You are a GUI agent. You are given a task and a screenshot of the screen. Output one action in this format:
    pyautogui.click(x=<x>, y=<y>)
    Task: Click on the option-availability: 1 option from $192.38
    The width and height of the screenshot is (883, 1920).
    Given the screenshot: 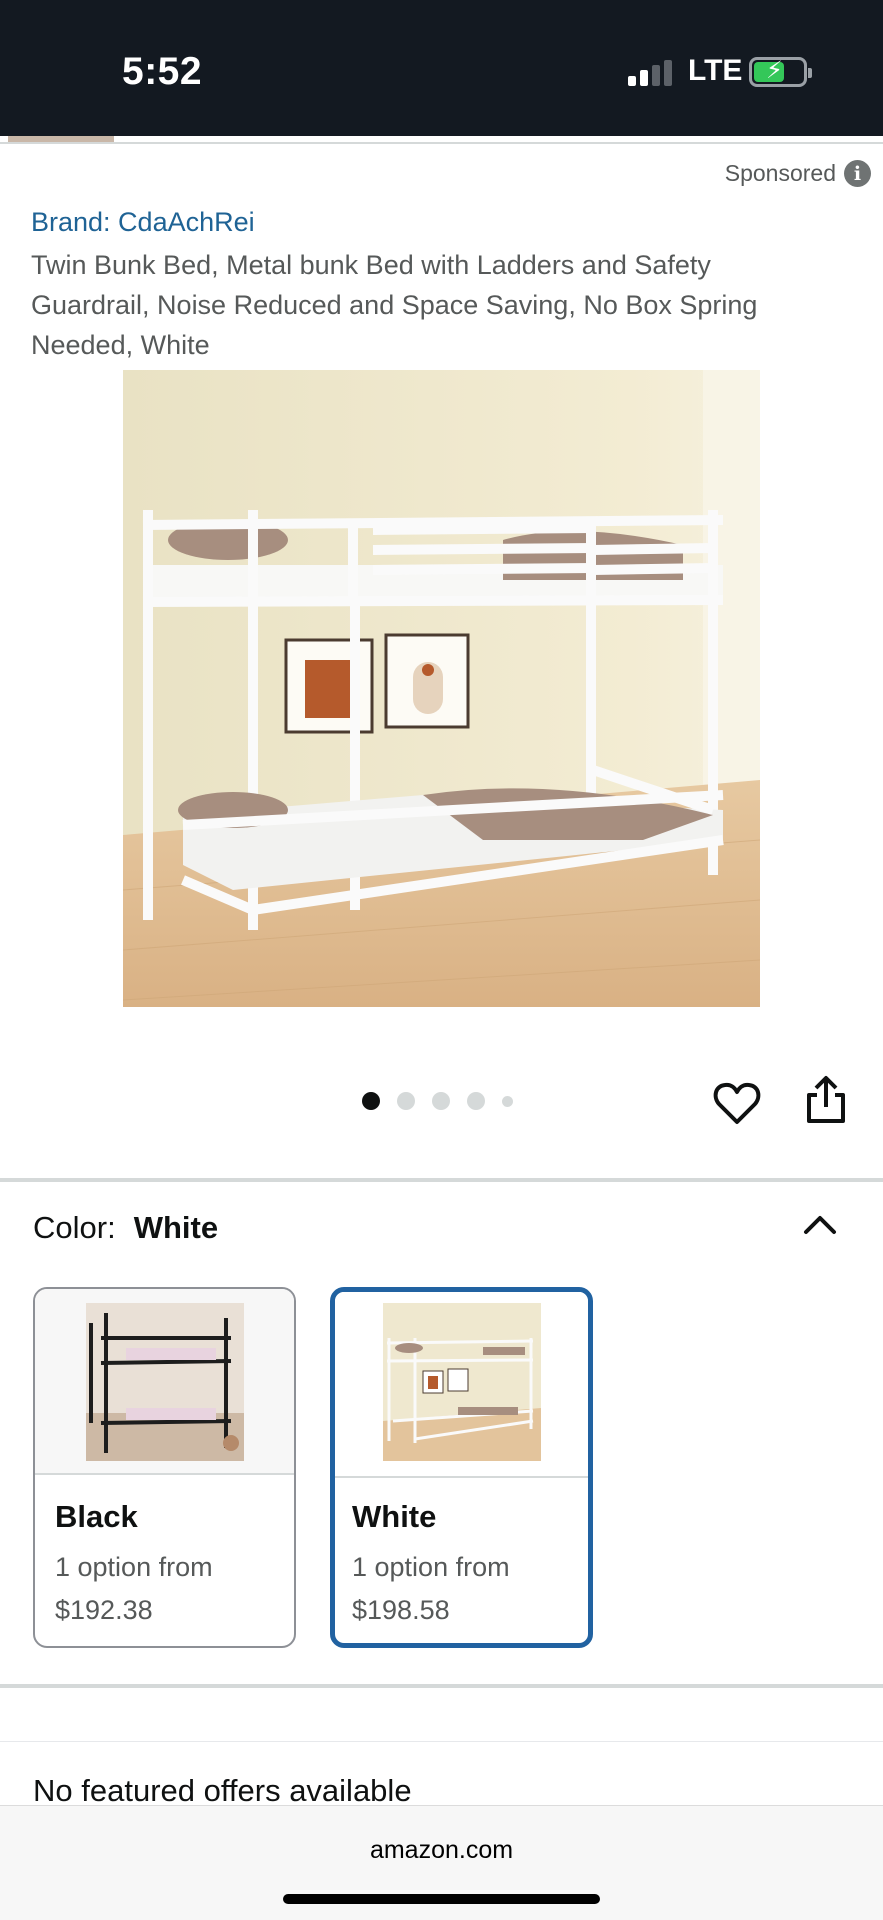 What is the action you would take?
    pyautogui.click(x=134, y=1589)
    